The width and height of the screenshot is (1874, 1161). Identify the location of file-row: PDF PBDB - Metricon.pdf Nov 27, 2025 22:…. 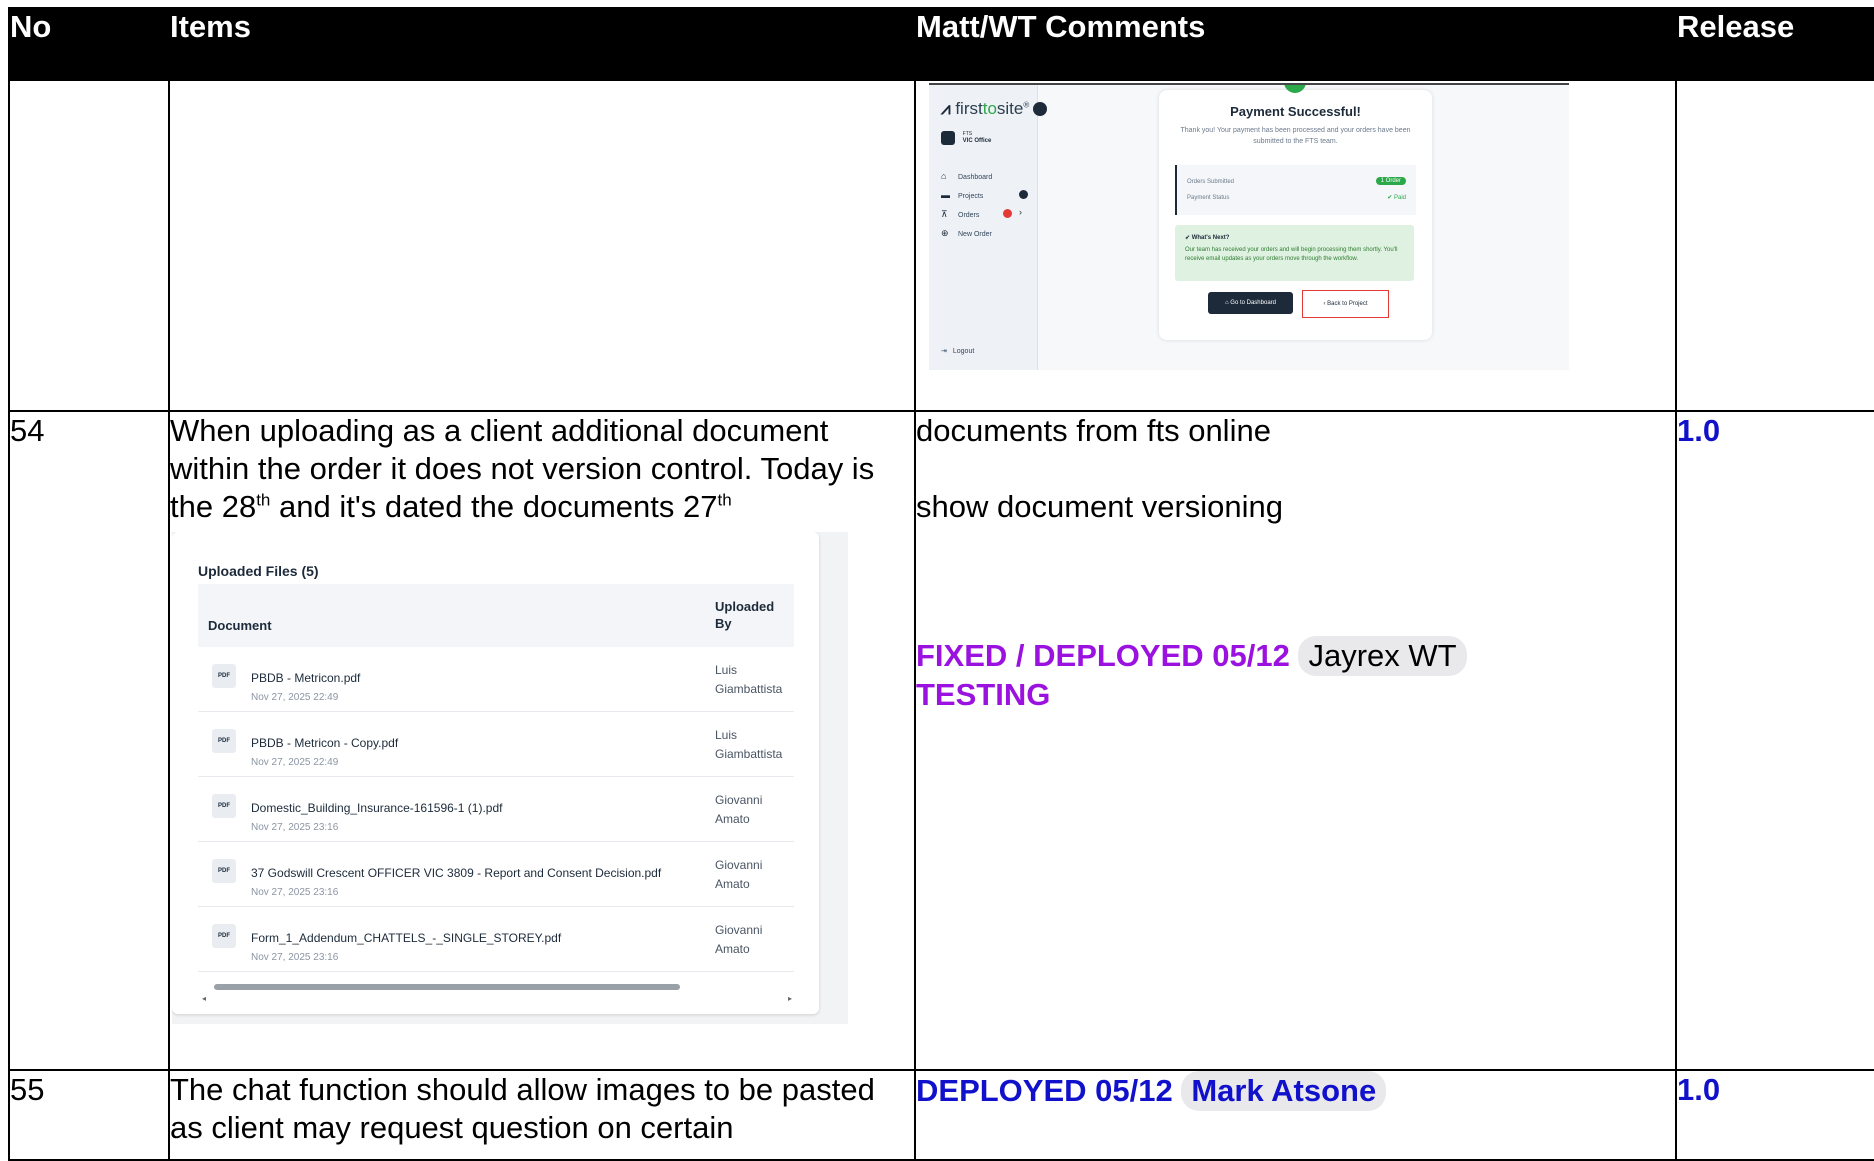
(496, 679).